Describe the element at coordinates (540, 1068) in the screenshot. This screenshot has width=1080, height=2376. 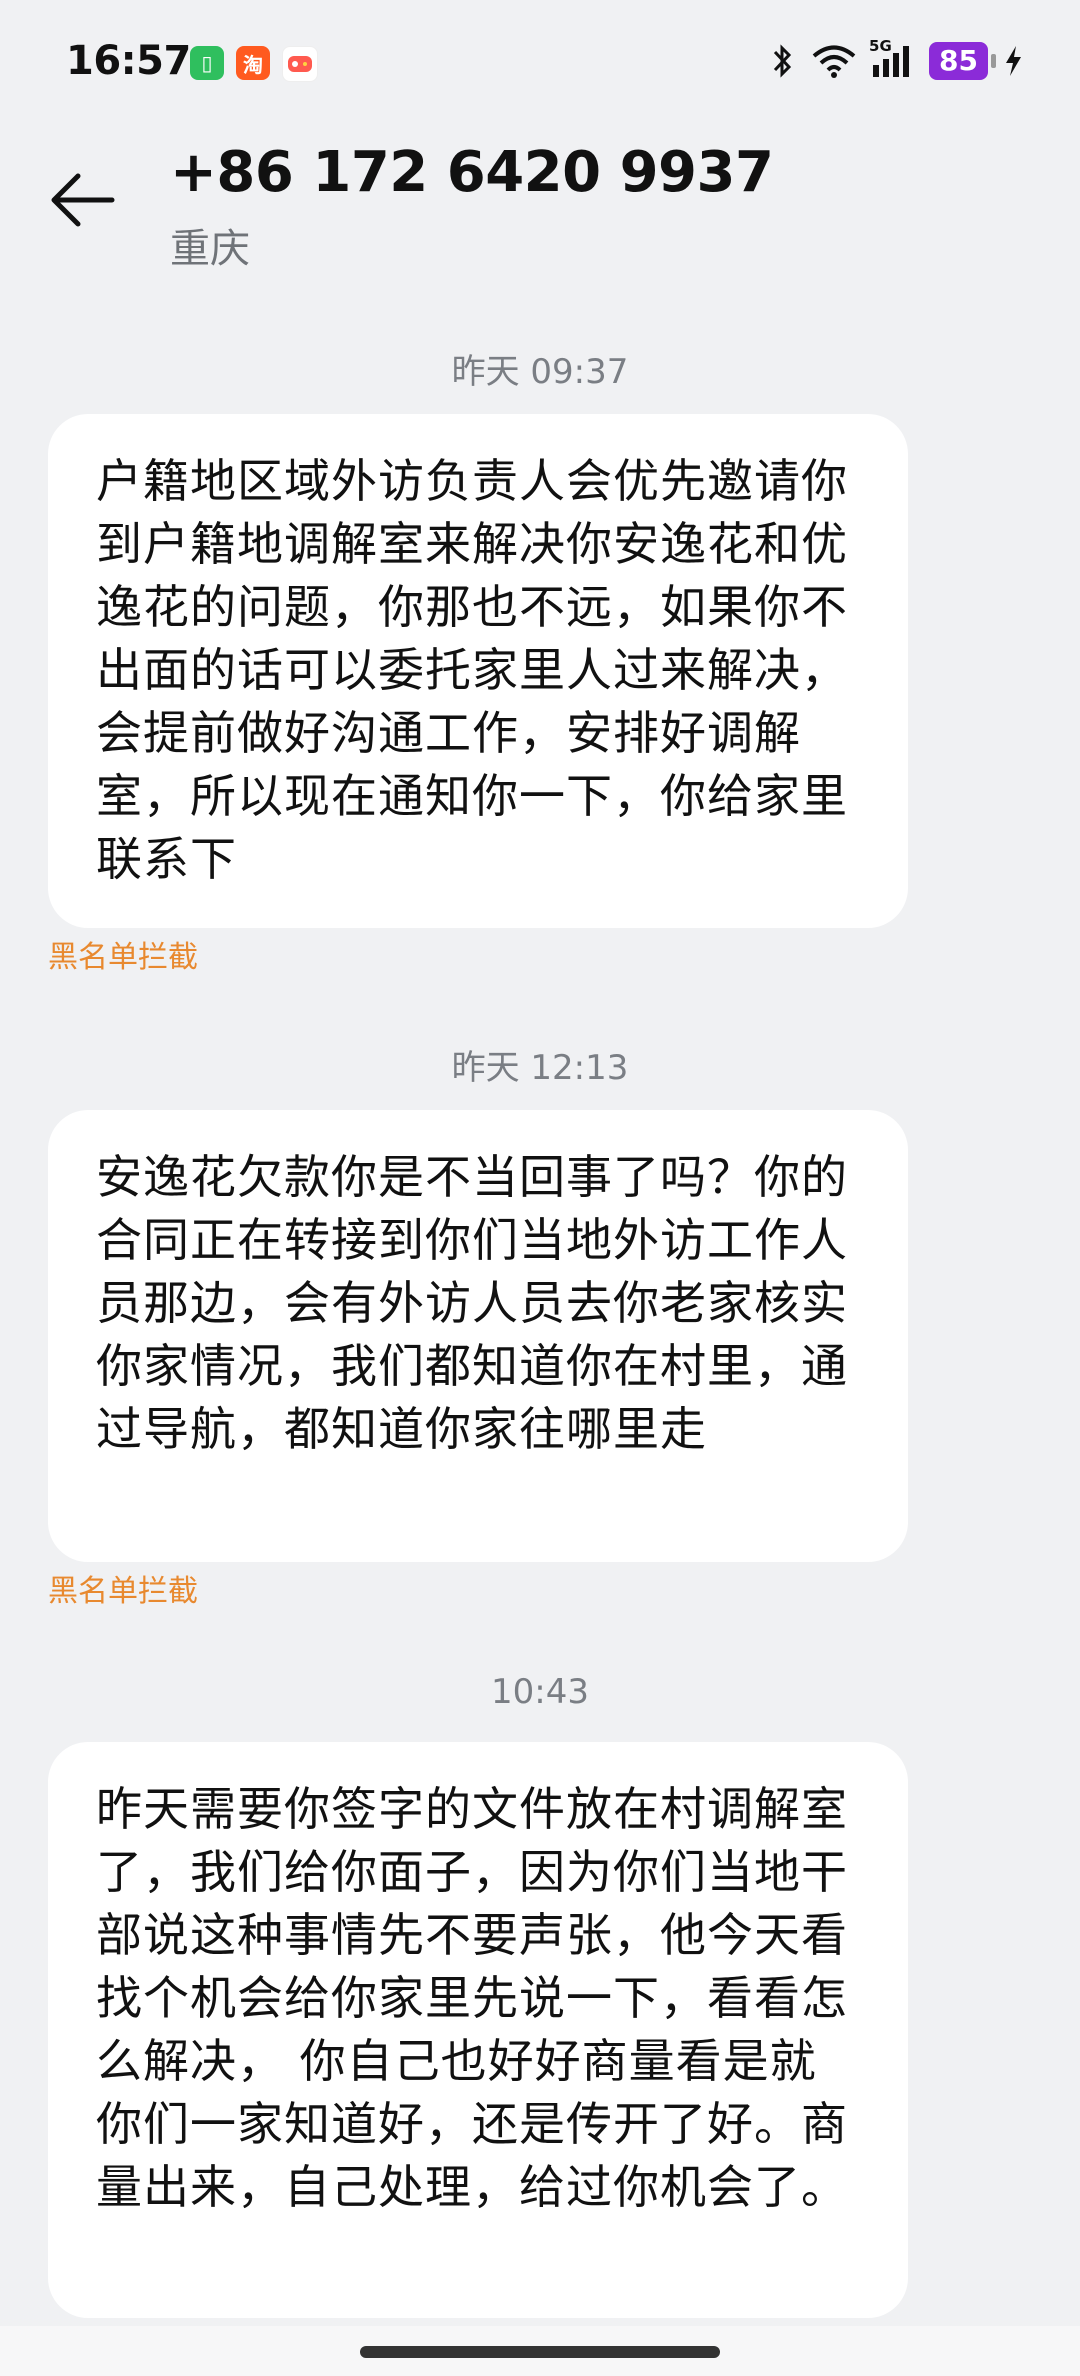
I see `message-timestamp: 昨天 12:13` at that location.